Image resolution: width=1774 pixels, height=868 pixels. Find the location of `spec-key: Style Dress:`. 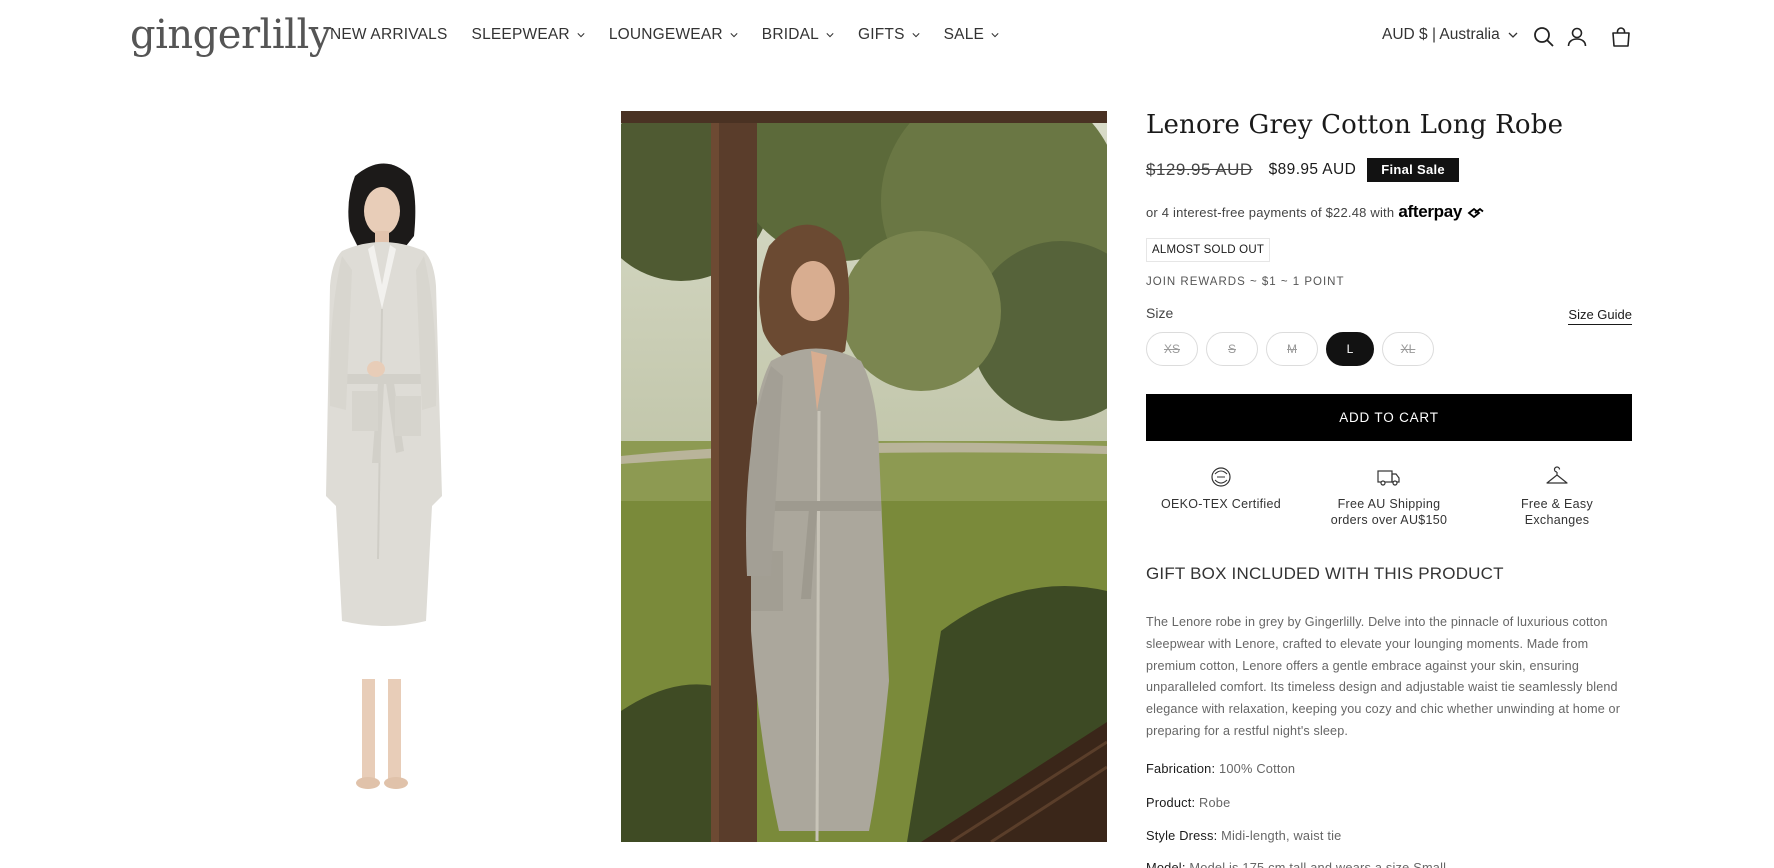

spec-key: Style Dress: is located at coordinates (1182, 835).